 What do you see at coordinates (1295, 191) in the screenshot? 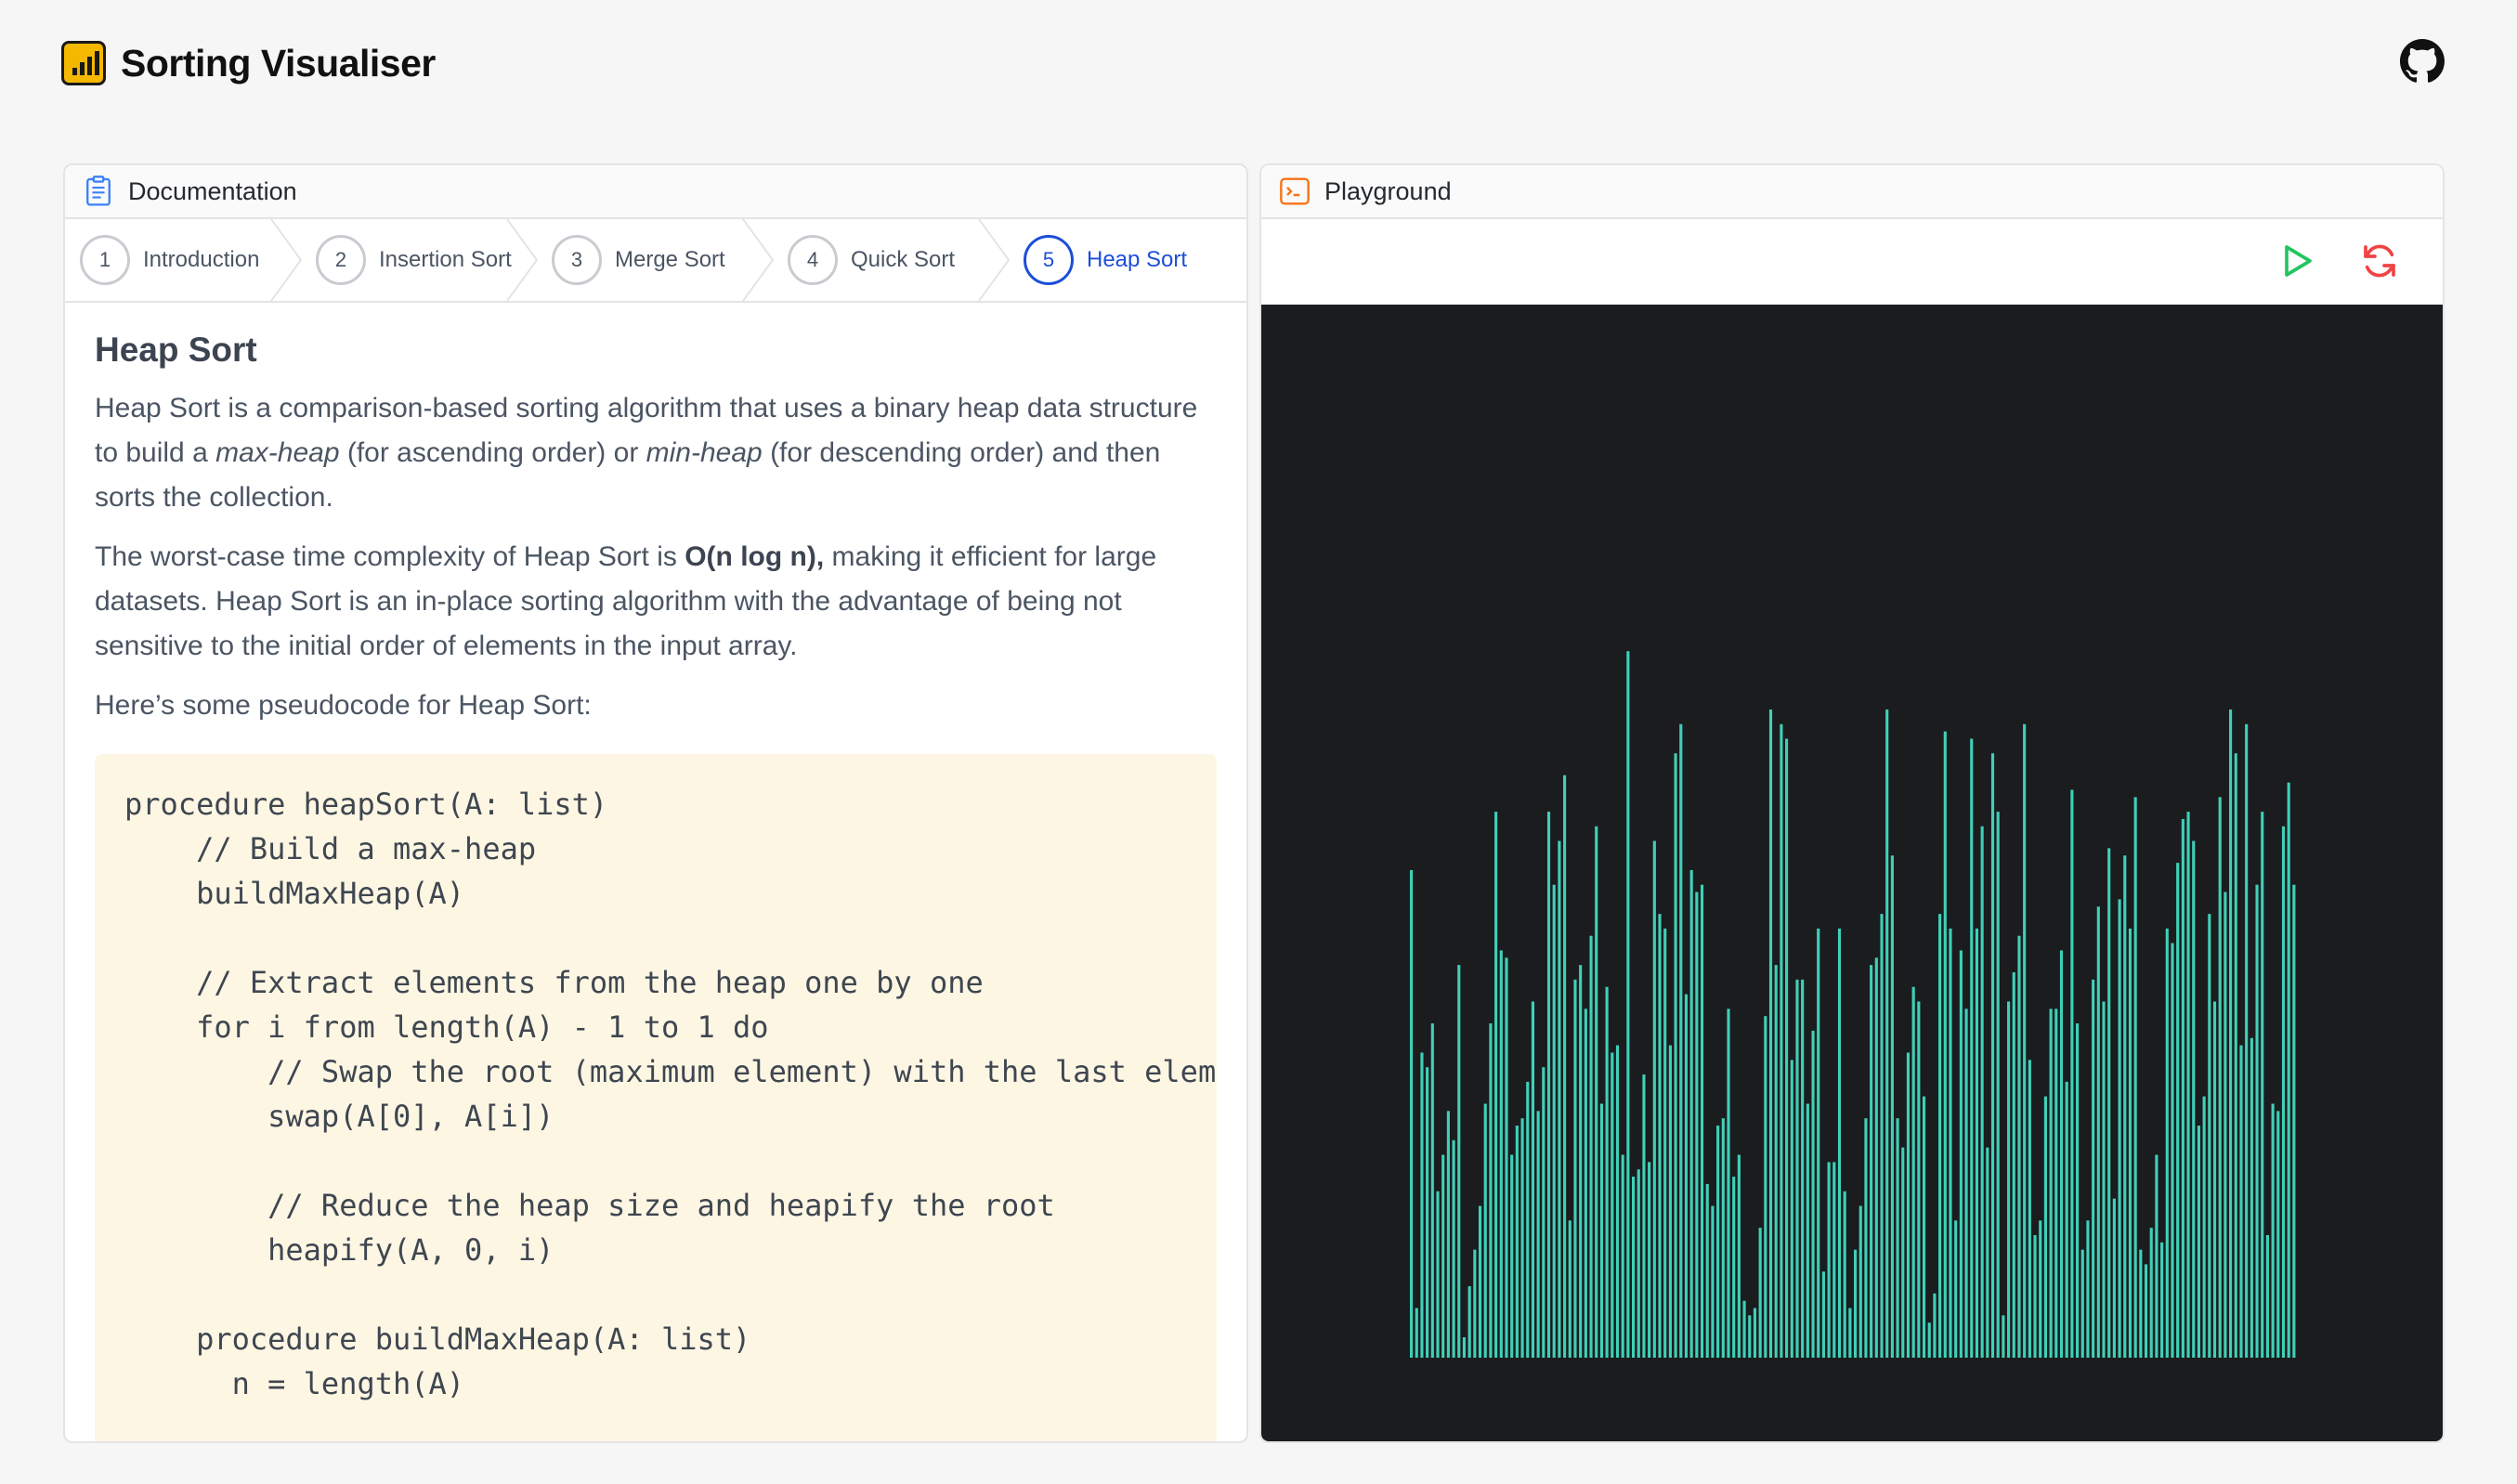
I see `terminal-icon` at bounding box center [1295, 191].